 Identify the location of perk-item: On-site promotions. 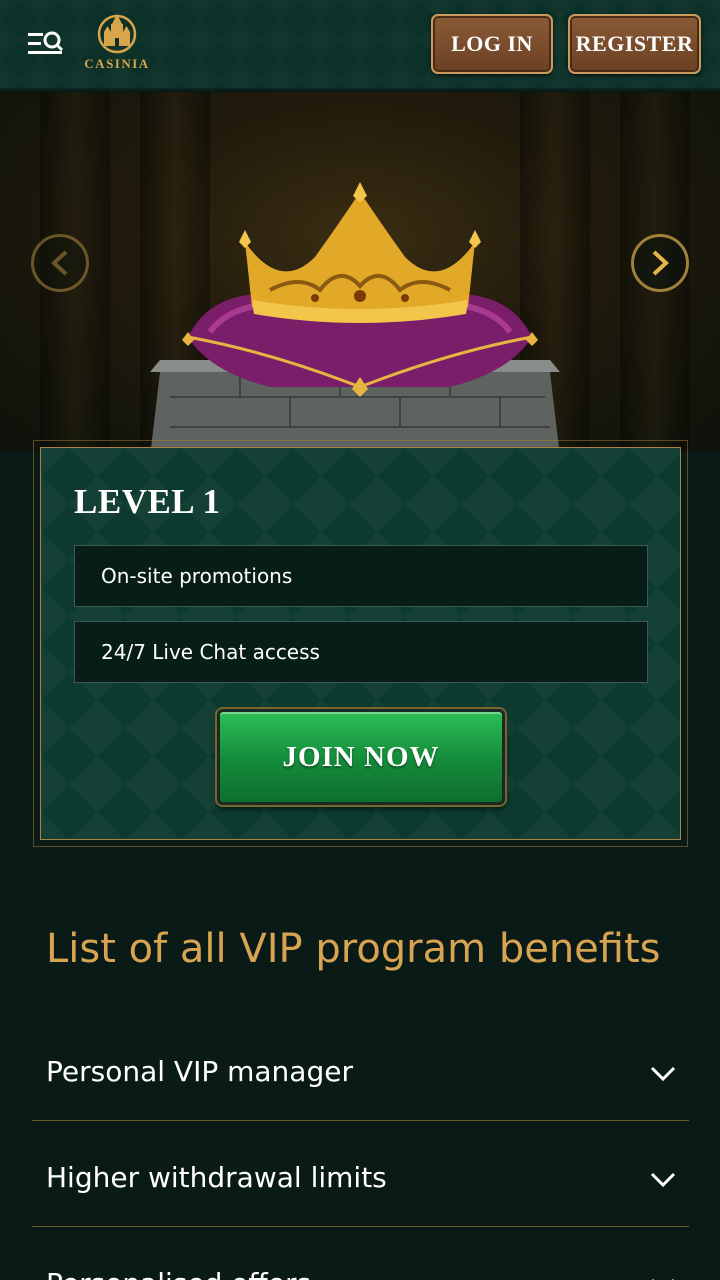
(361, 576).